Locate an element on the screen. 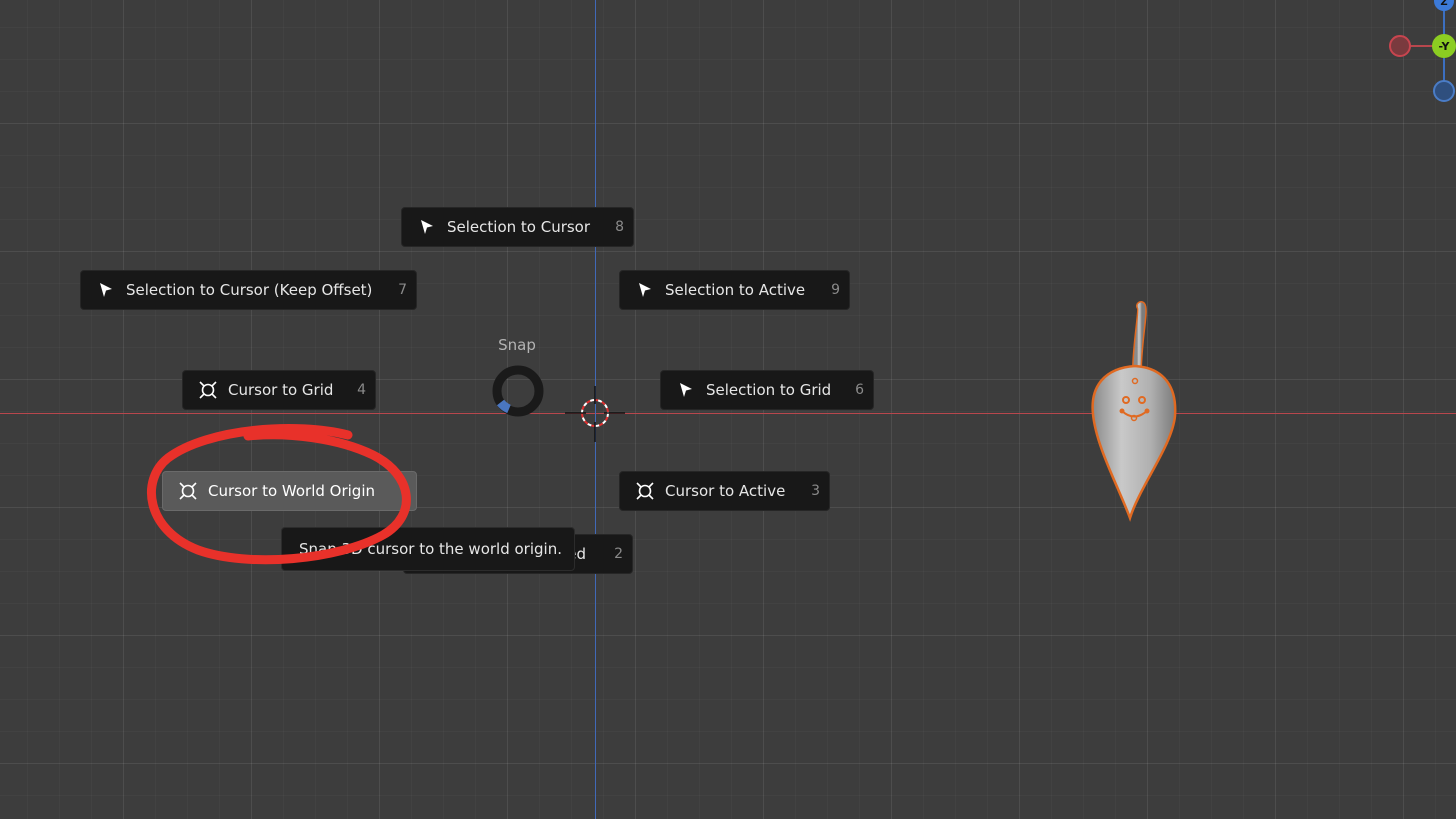  3d-cursor-icon is located at coordinates (595, 414).